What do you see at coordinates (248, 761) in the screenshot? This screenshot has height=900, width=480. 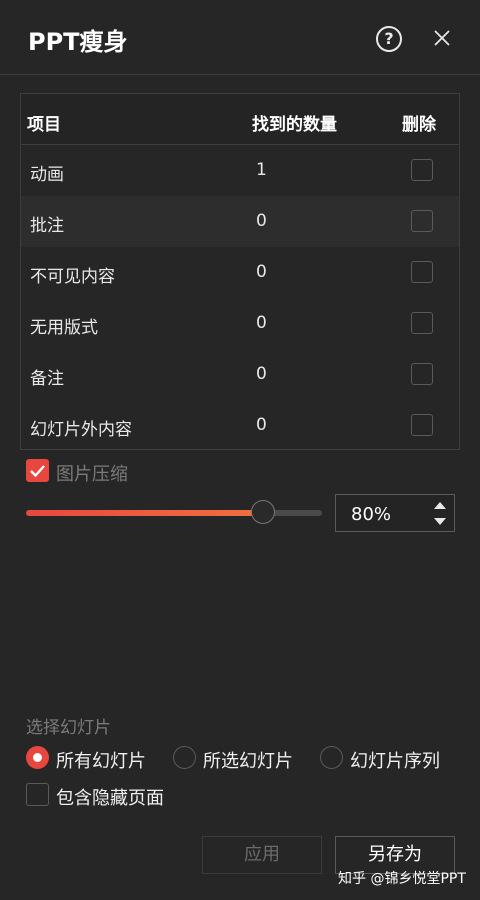 I see `radio-label: 所选幻灯片` at bounding box center [248, 761].